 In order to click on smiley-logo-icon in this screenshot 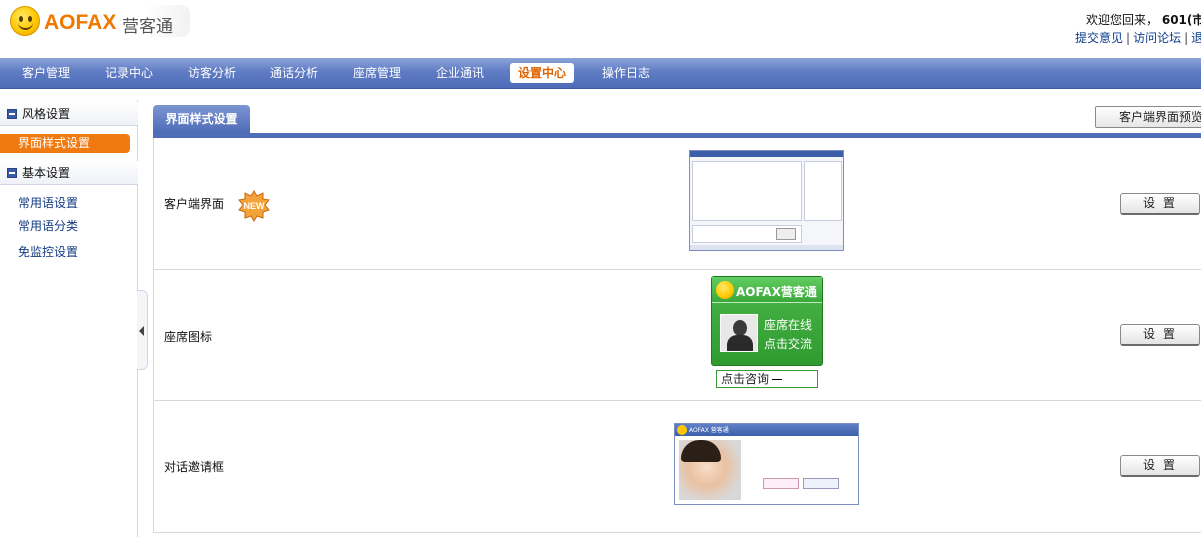, I will do `click(25, 21)`.